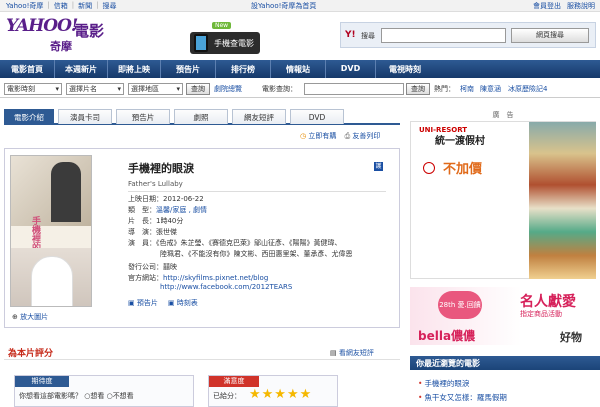 This screenshot has height=407, width=600. Describe the element at coordinates (143, 116) in the screenshot. I see `tab-trailer: 預告片` at that location.